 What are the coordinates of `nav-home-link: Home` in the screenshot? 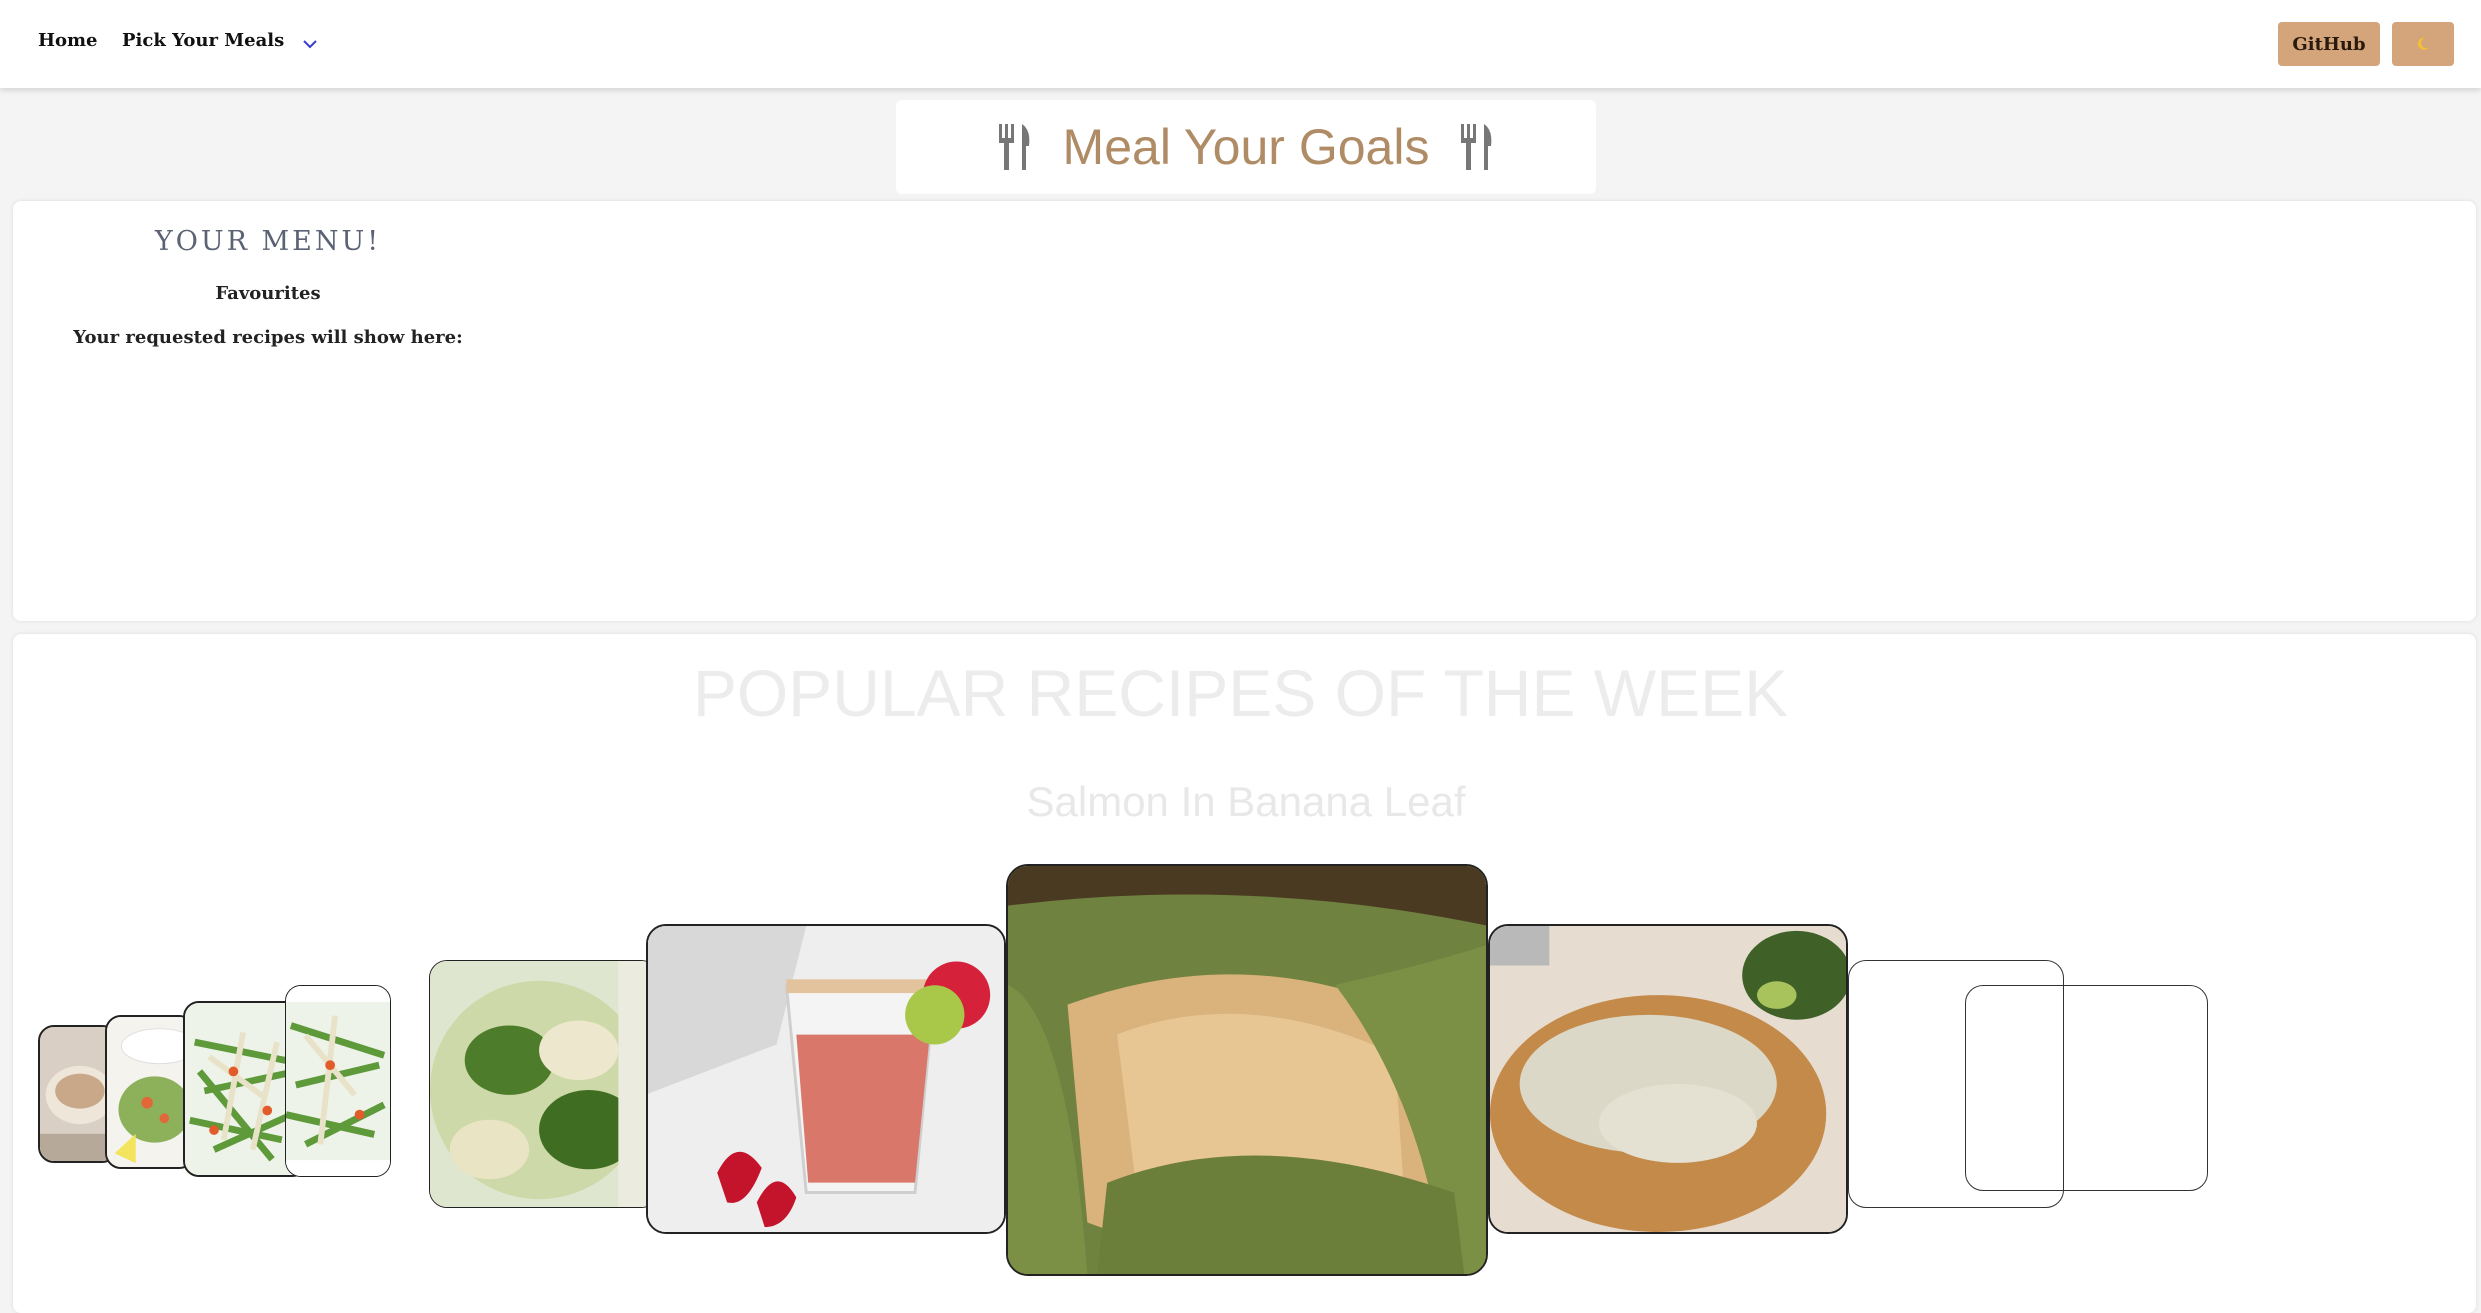 It's located at (68, 40).